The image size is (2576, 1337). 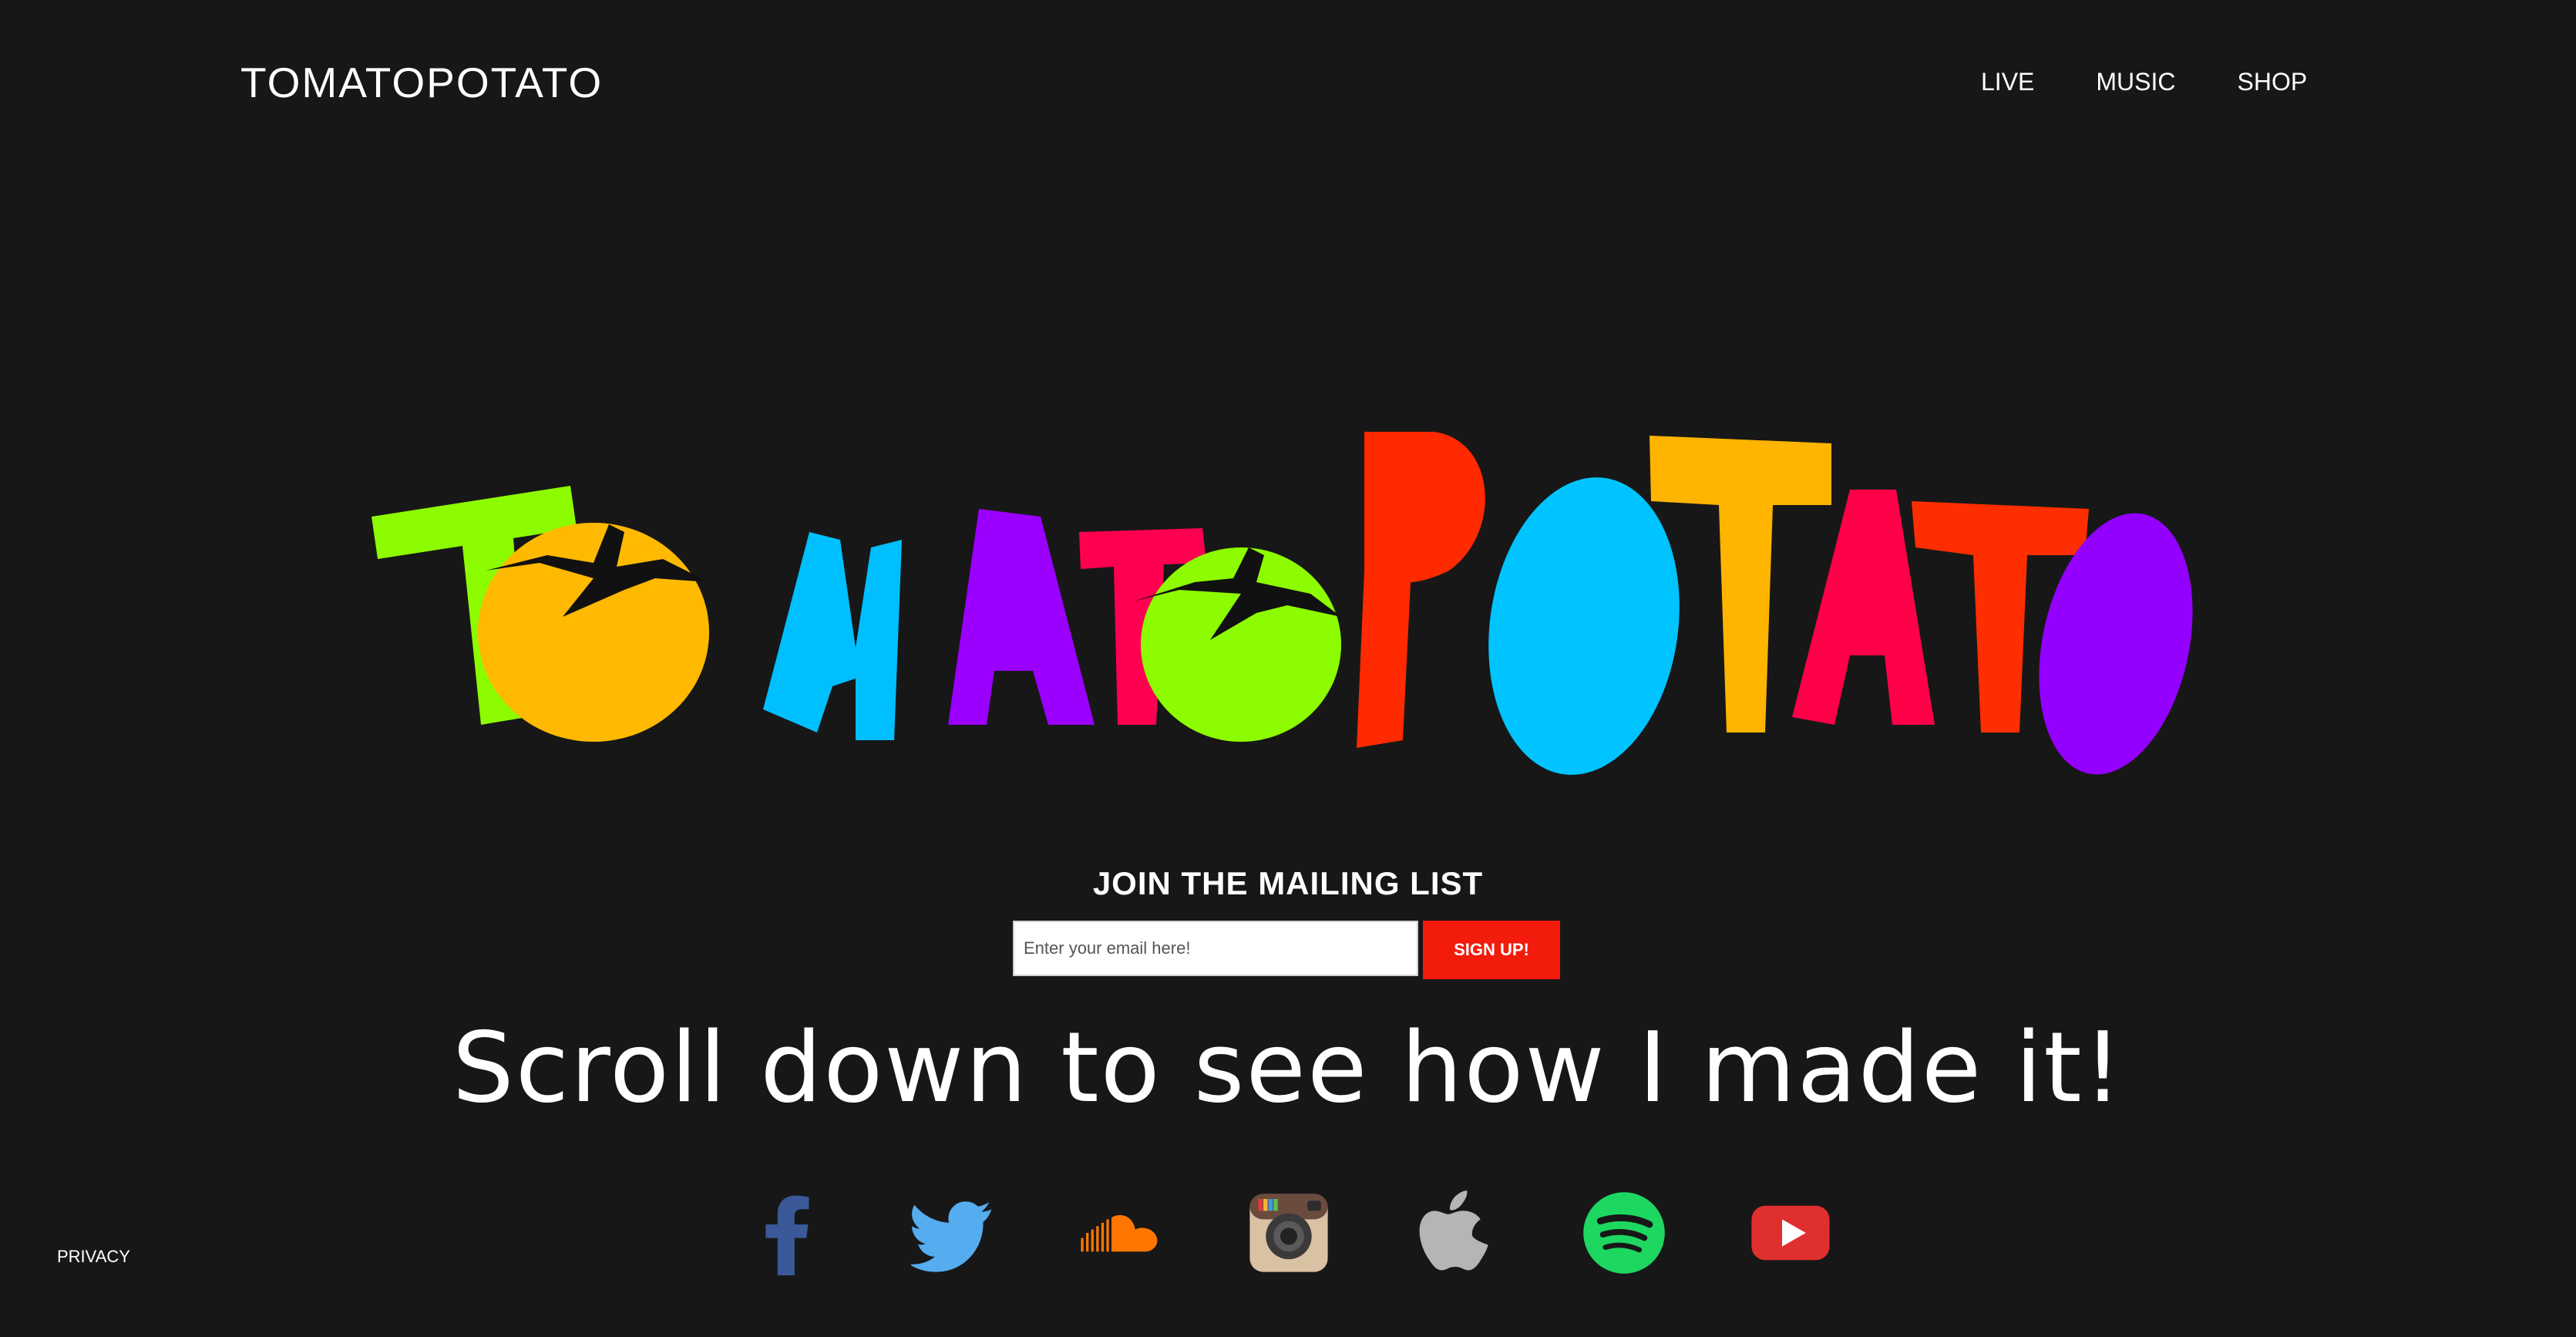 What do you see at coordinates (951, 1236) in the screenshot?
I see `twitter-icon` at bounding box center [951, 1236].